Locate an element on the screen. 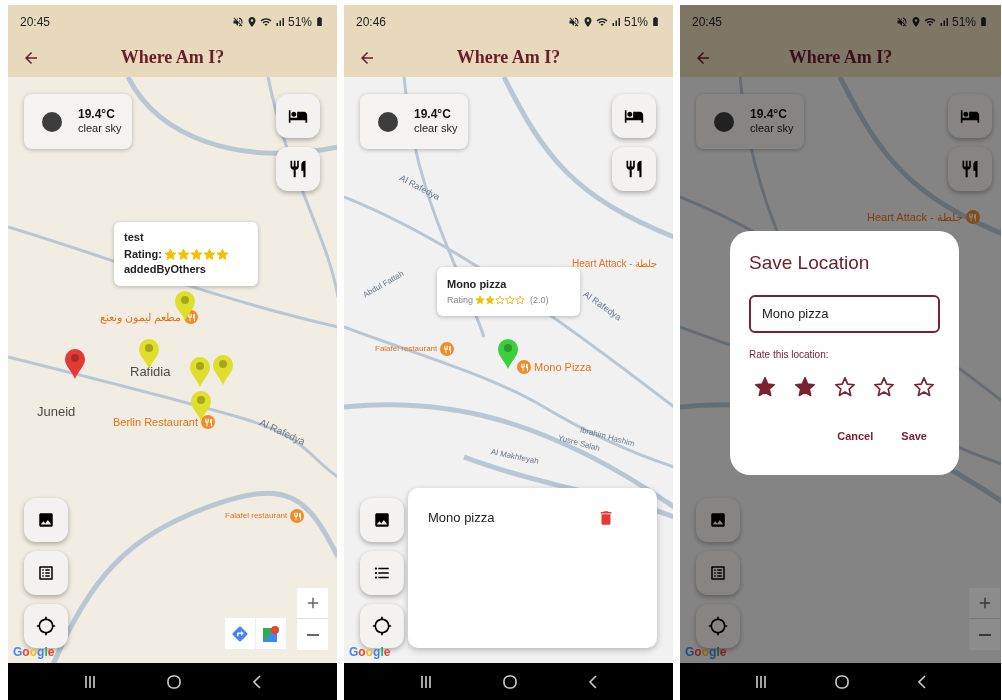 The height and width of the screenshot is (700, 1002). rating-prompt: Rate this location: is located at coordinates (789, 354).